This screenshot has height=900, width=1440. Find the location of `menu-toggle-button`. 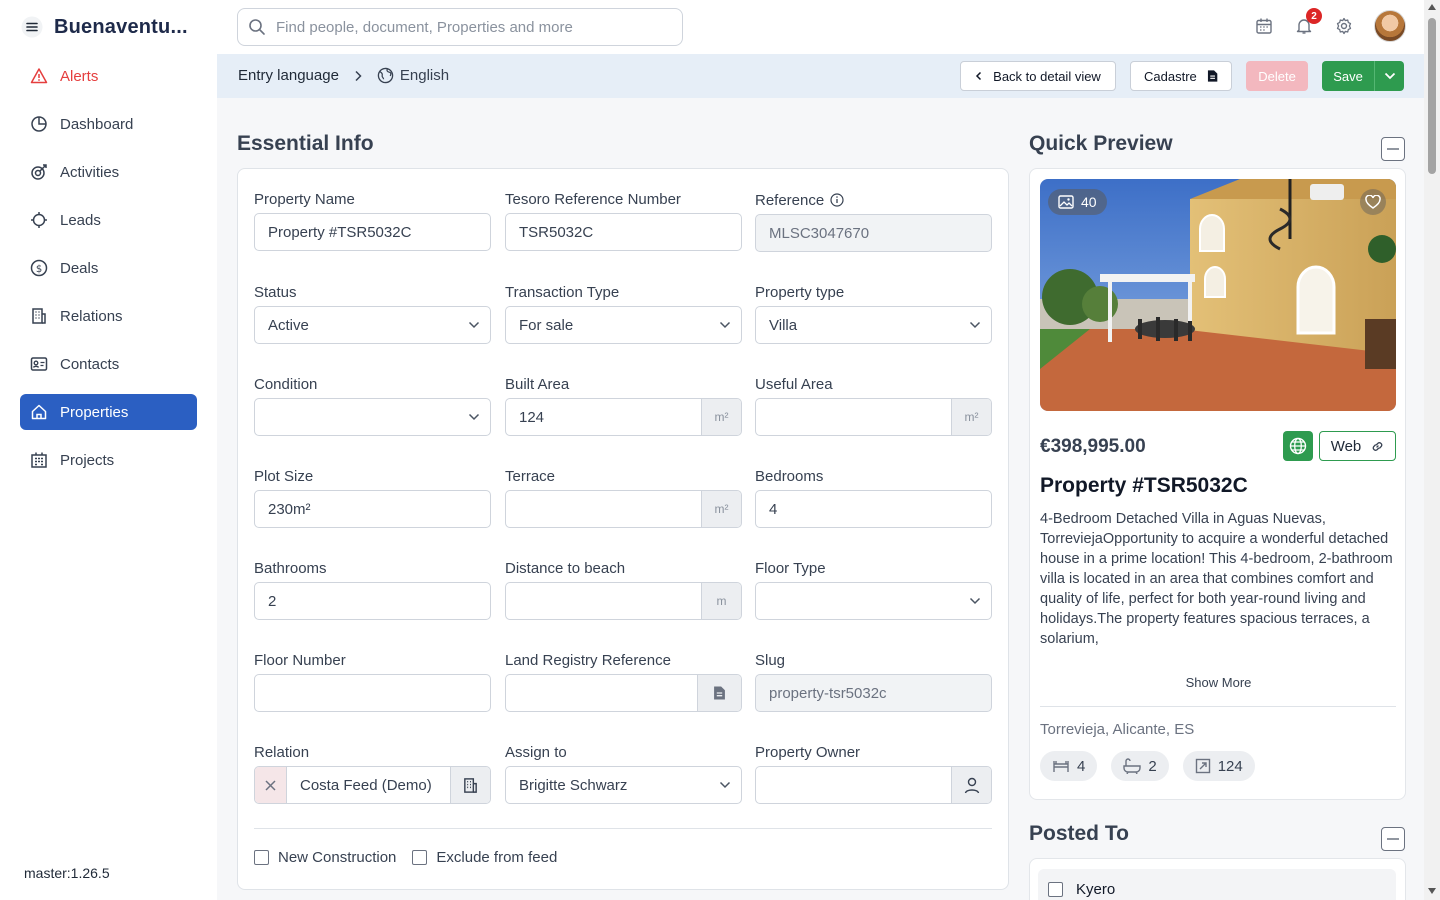

menu-toggle-button is located at coordinates (32, 27).